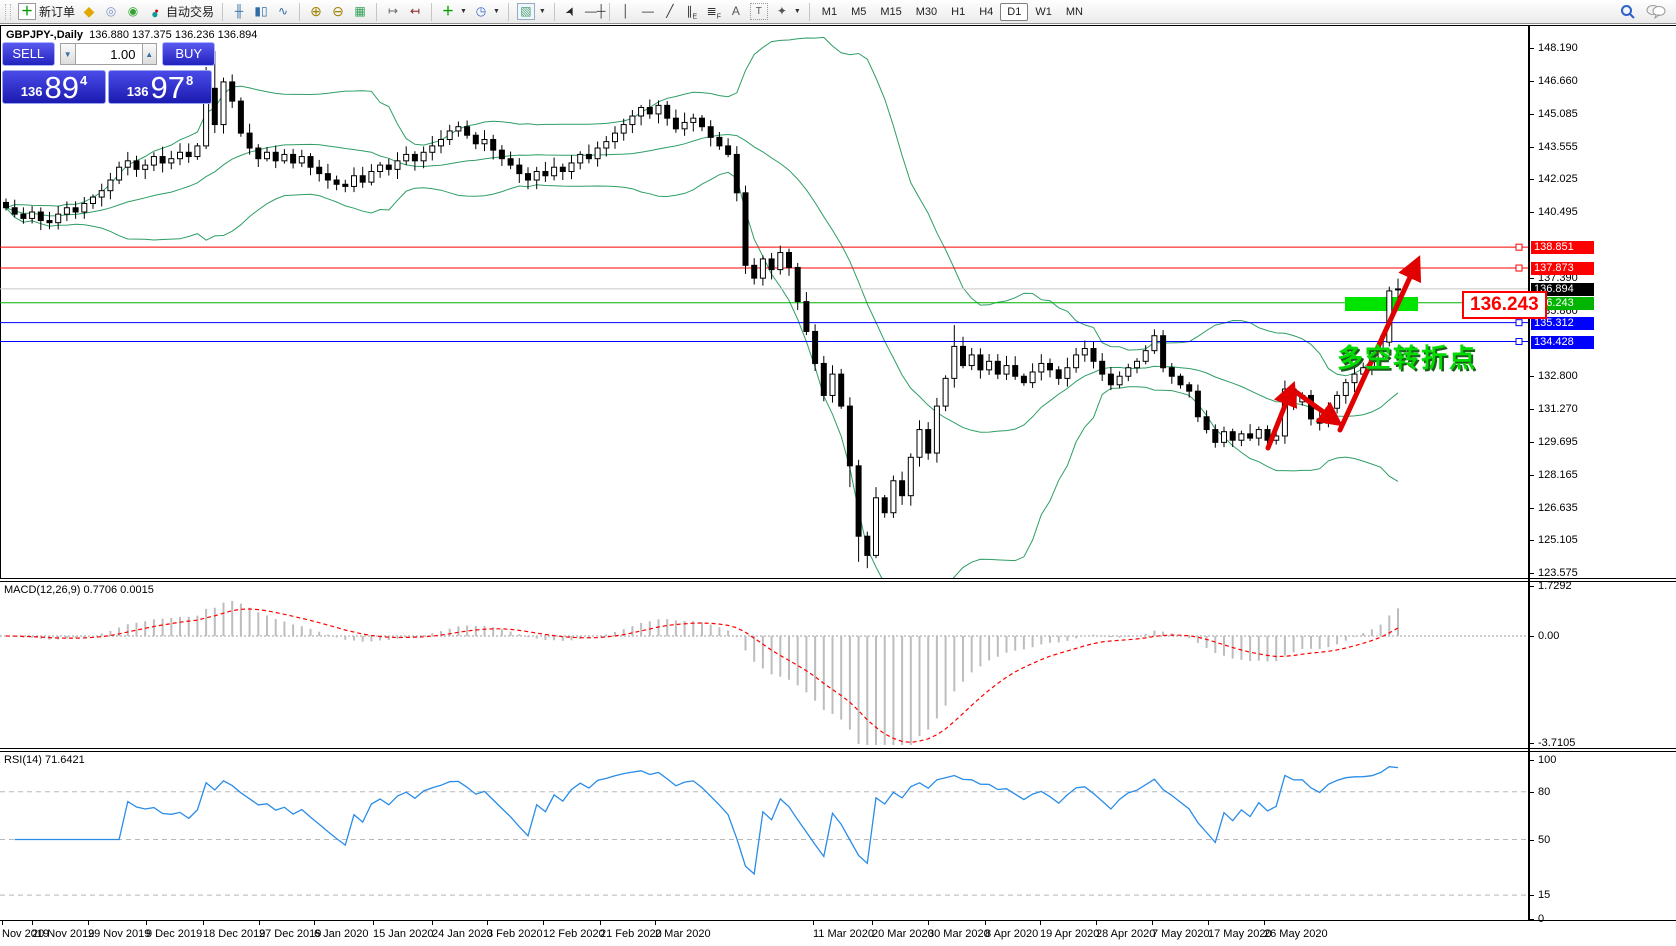 This screenshot has height=946, width=1676. What do you see at coordinates (1628, 12) in the screenshot?
I see `search-icon` at bounding box center [1628, 12].